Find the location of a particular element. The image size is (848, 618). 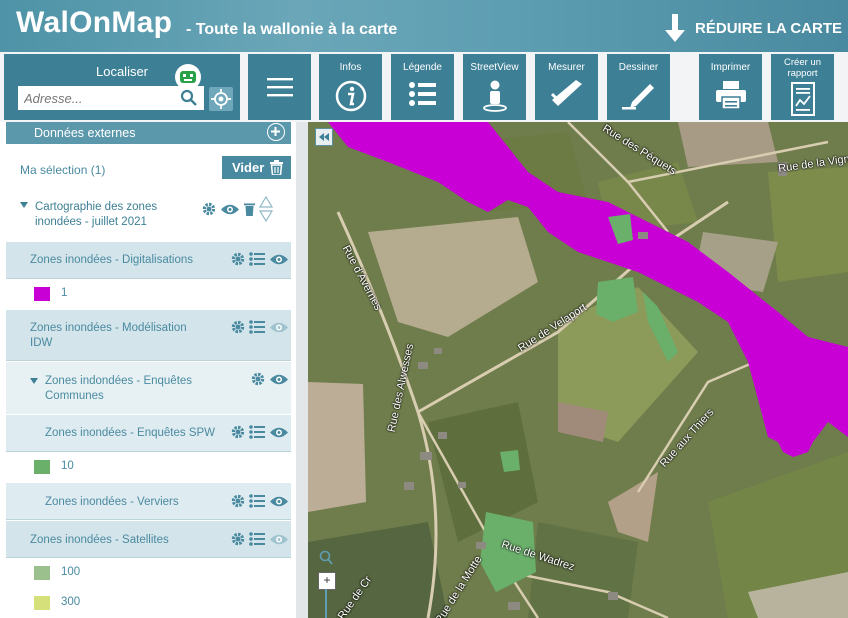

zoom-slider is located at coordinates (326, 603).